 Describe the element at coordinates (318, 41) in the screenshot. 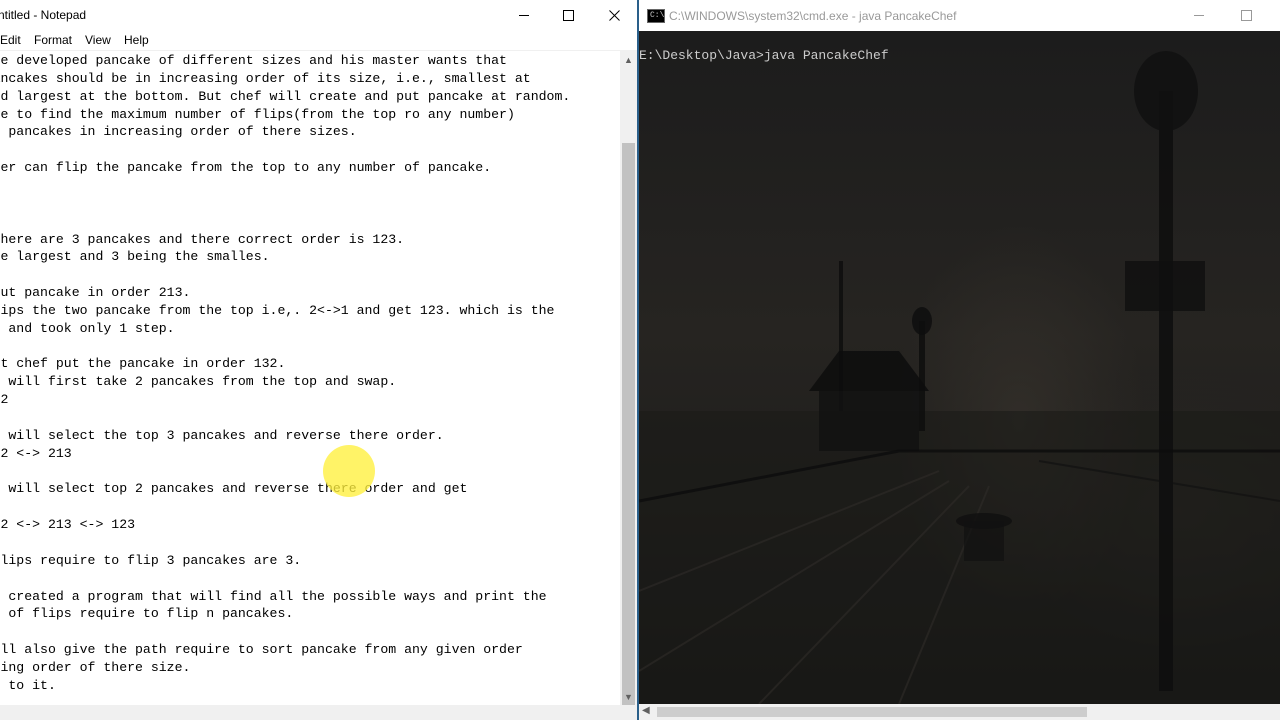

I see `notepad-menu-bar: Edit Format View Help` at that location.